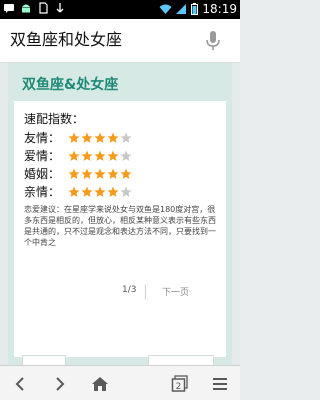  Describe the element at coordinates (70, 85) in the screenshot. I see `card-title: 双鱼座&处女座` at that location.